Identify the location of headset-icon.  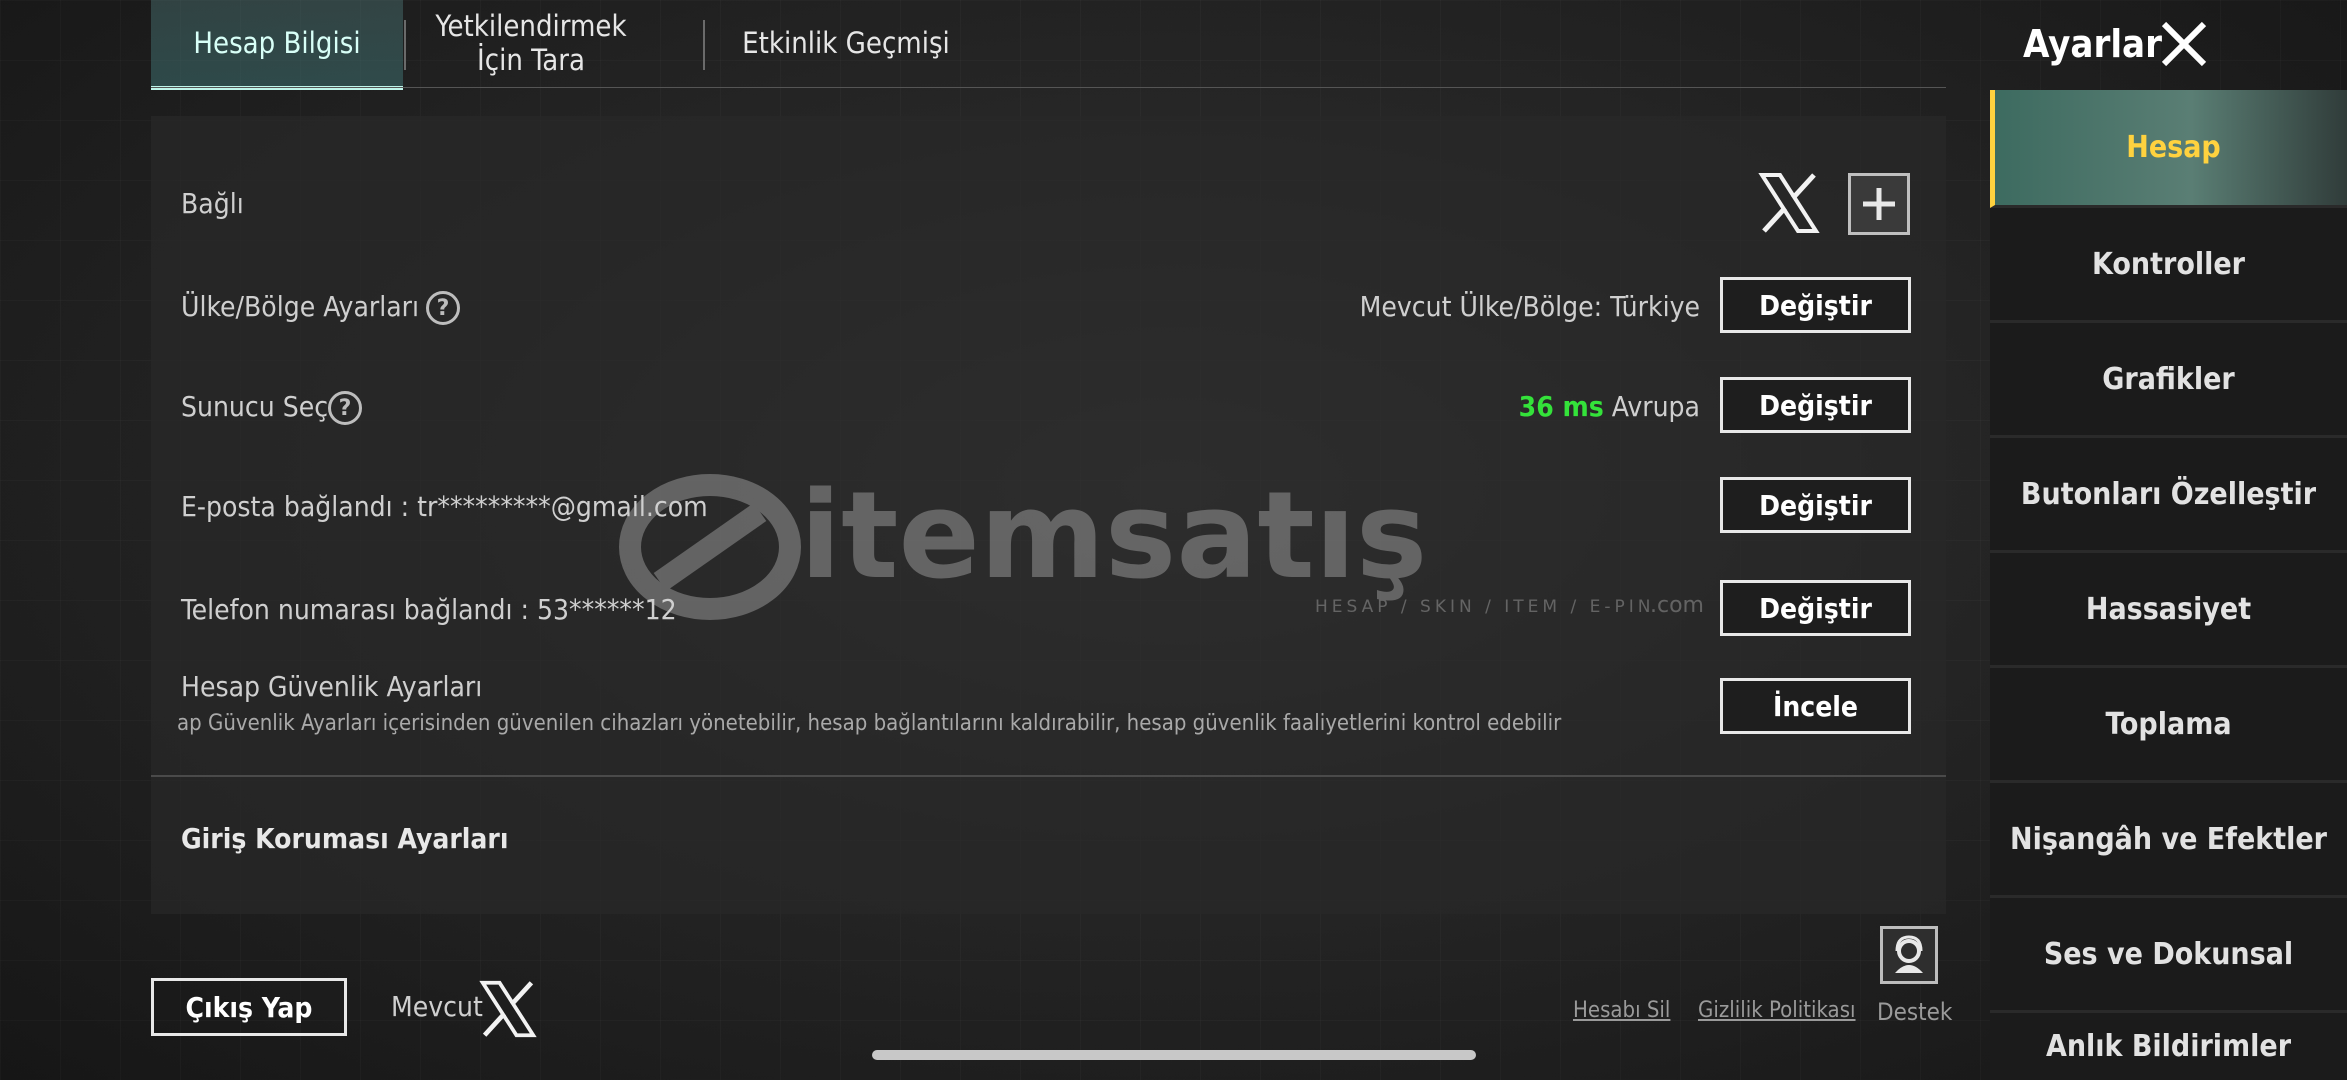
(1909, 954).